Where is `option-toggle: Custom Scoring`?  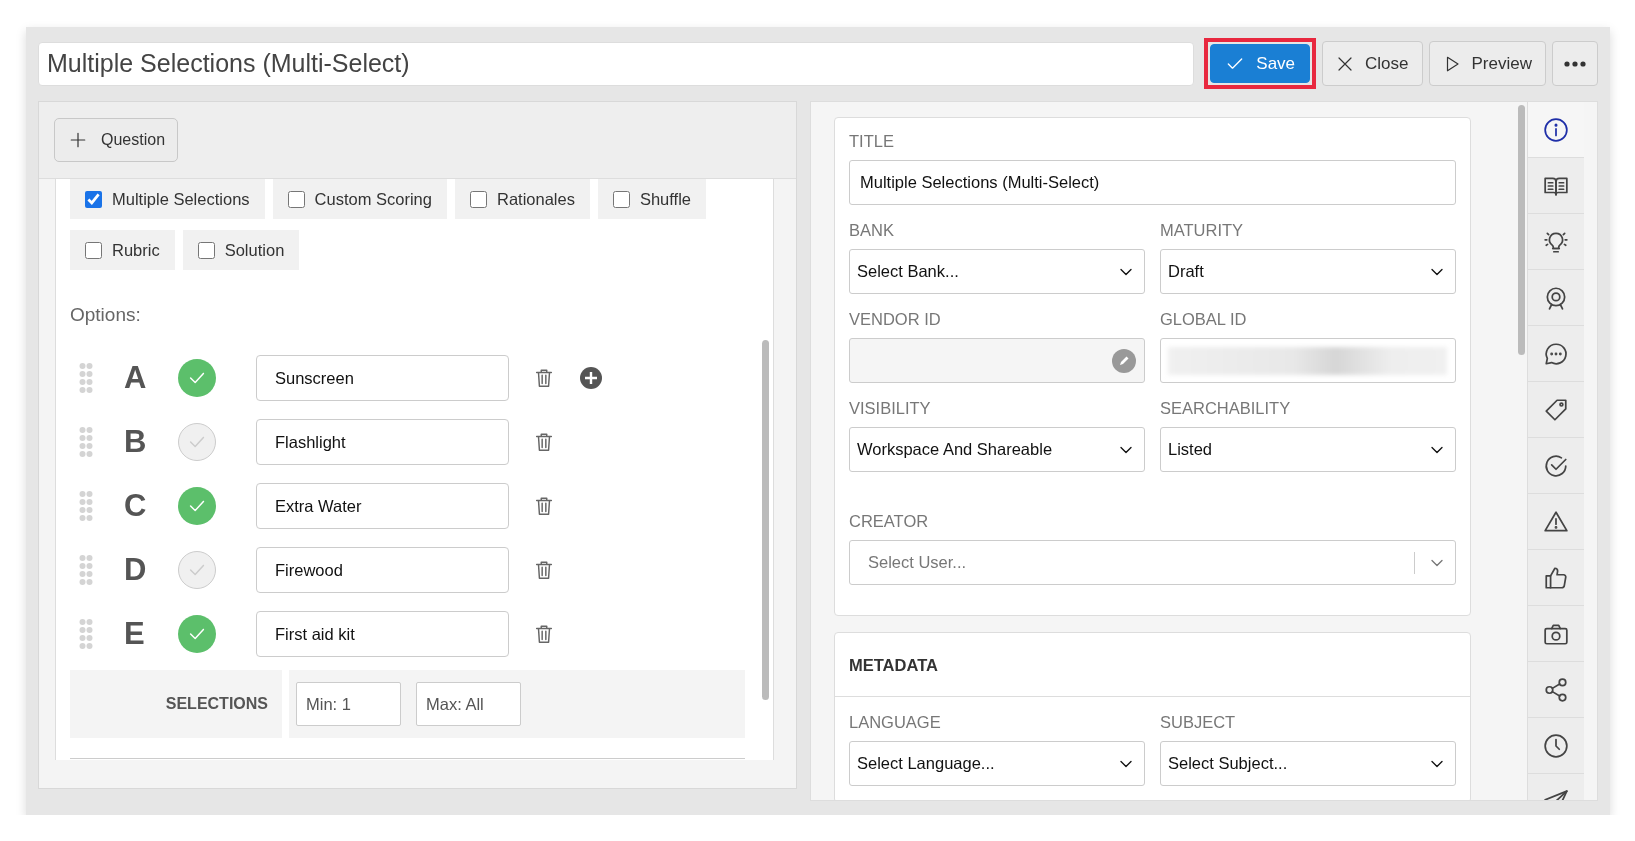 option-toggle: Custom Scoring is located at coordinates (359, 199).